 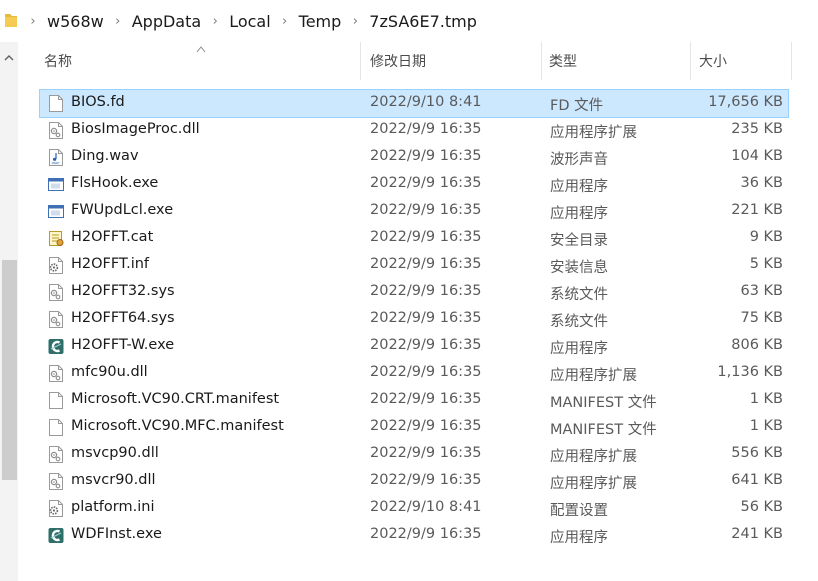 What do you see at coordinates (115, 453) in the screenshot?
I see `file-name: msvcp90.dll` at bounding box center [115, 453].